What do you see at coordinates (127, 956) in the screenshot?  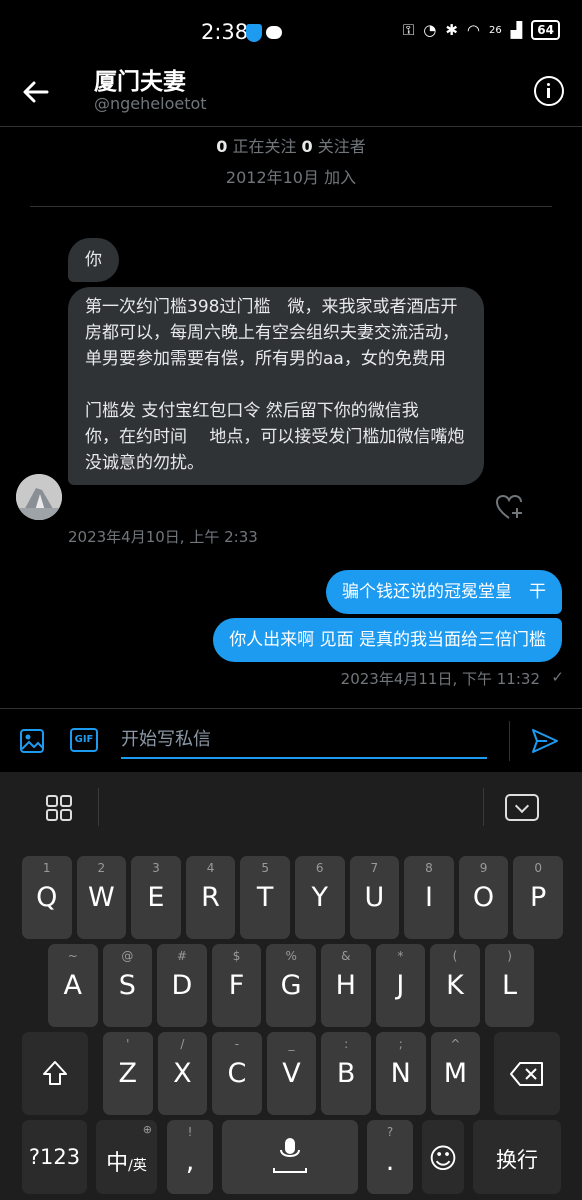 I see `key-hint: @` at bounding box center [127, 956].